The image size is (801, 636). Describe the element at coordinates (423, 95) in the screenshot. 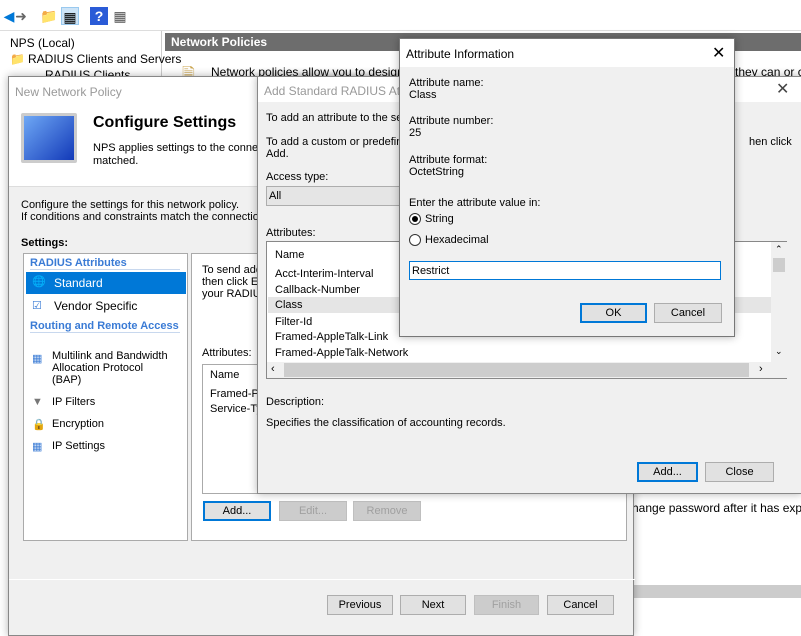

I see `attribute-name-value: Class` at that location.